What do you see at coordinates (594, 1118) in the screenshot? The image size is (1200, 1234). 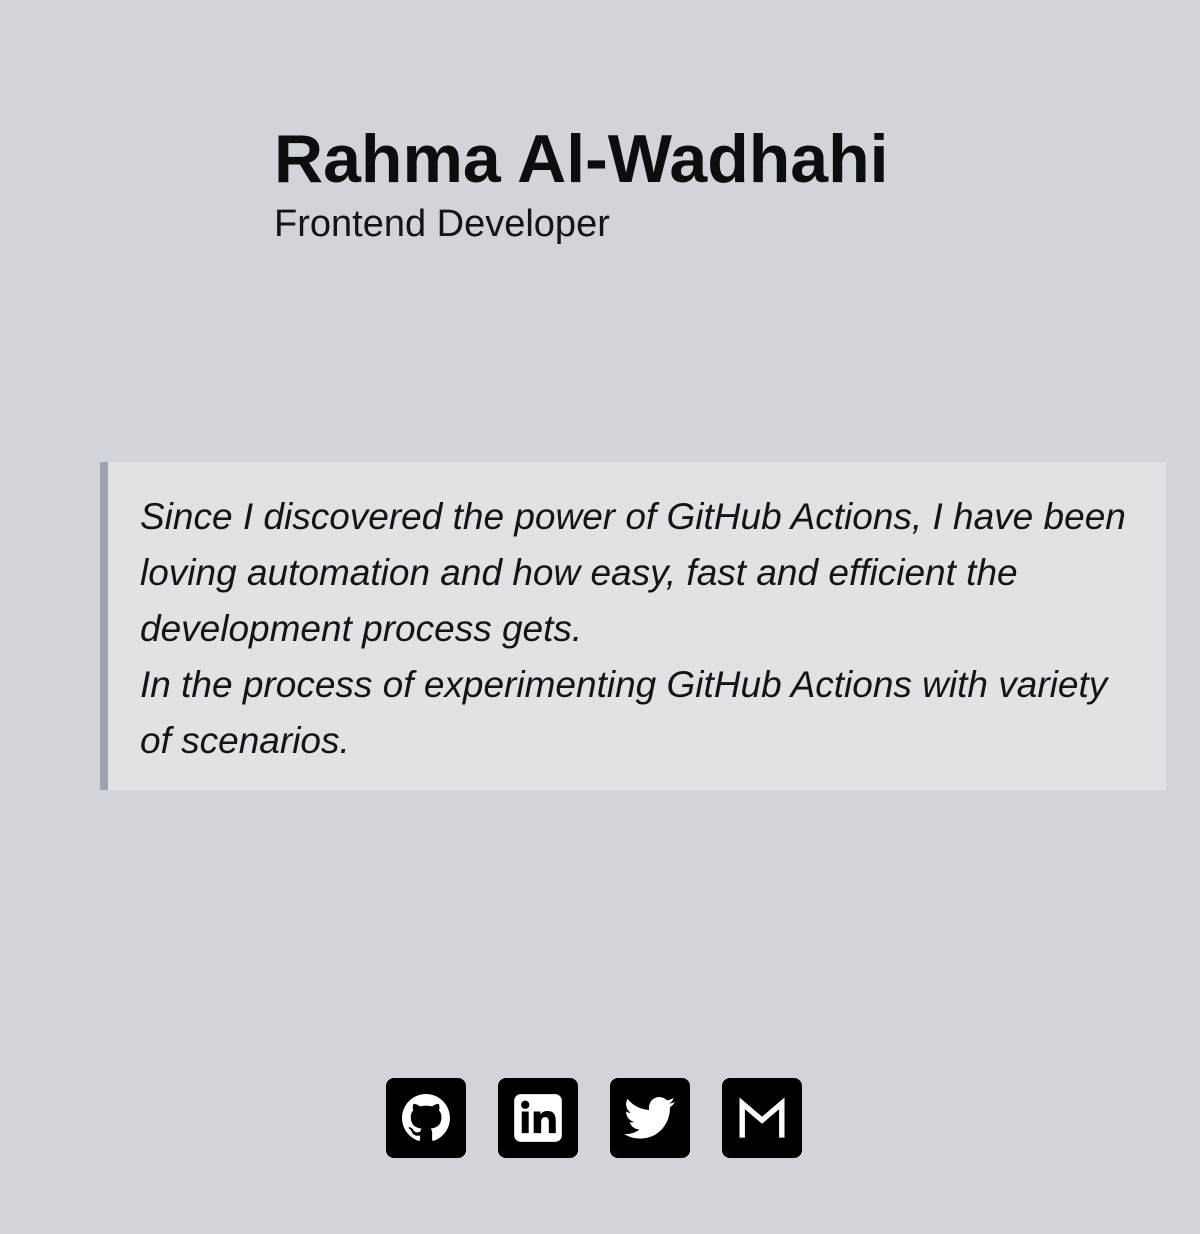 I see `social-links` at bounding box center [594, 1118].